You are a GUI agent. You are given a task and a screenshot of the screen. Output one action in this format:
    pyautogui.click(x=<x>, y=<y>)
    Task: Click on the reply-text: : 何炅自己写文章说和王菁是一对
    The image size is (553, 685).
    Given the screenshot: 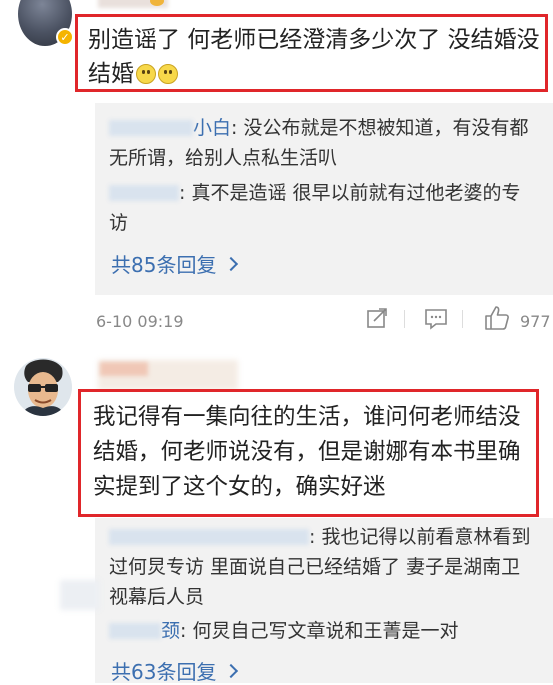 What is the action you would take?
    pyautogui.click(x=319, y=631)
    